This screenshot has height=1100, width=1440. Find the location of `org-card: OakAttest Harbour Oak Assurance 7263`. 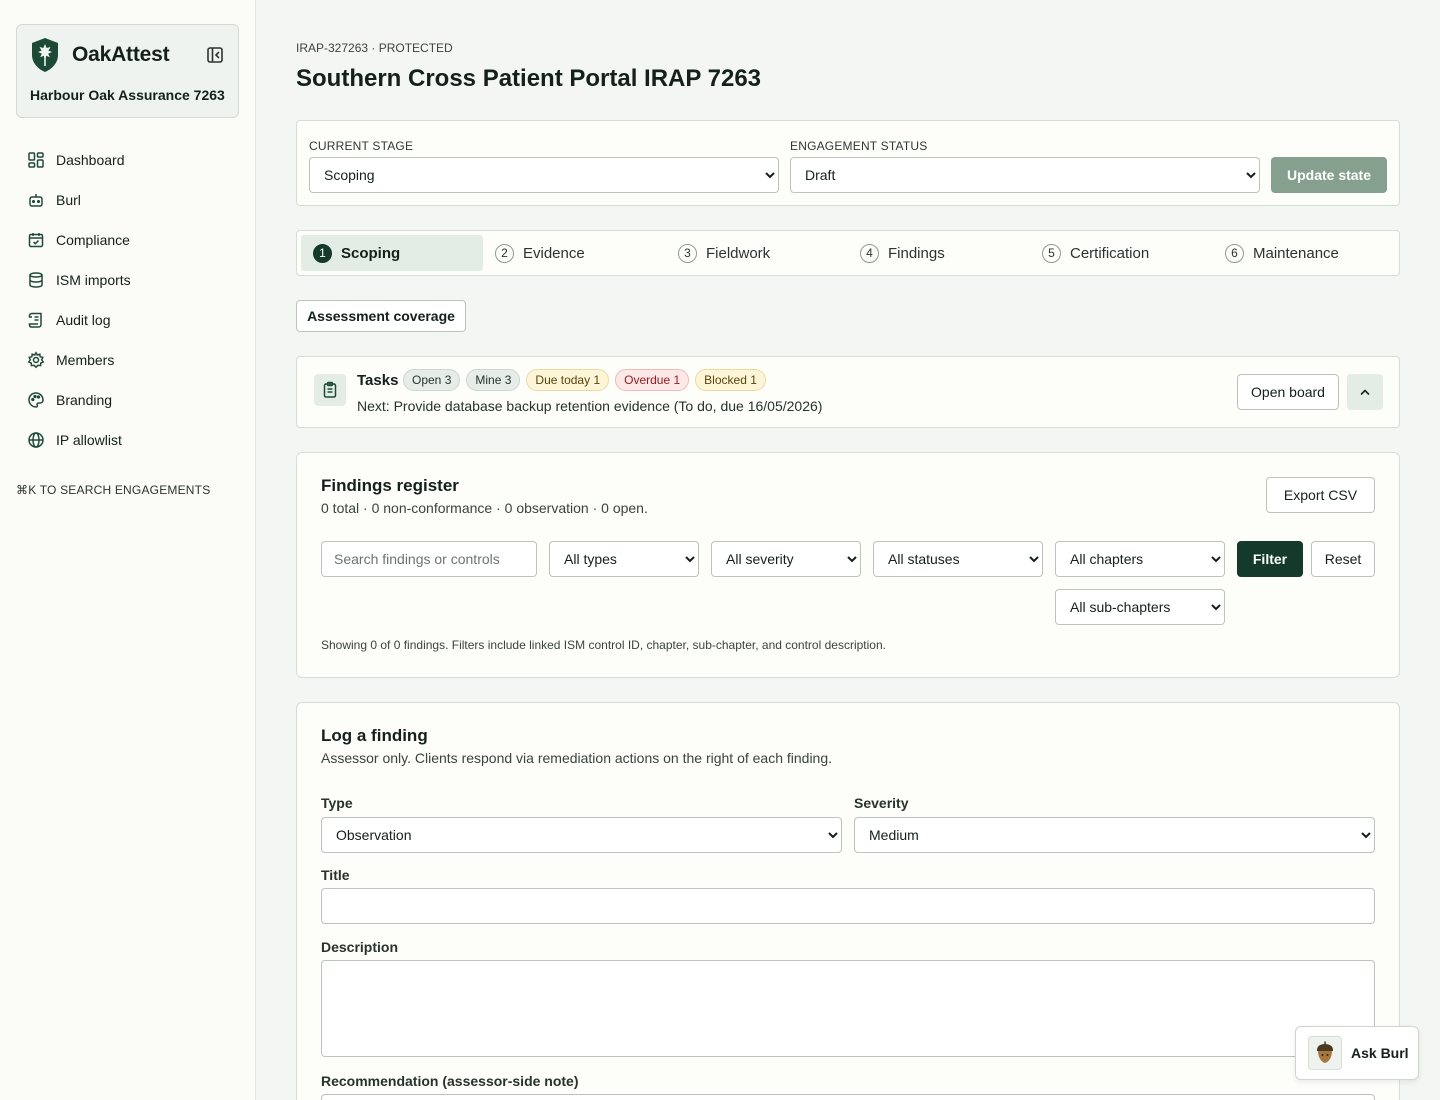

org-card: OakAttest Harbour Oak Assurance 7263 is located at coordinates (127, 71).